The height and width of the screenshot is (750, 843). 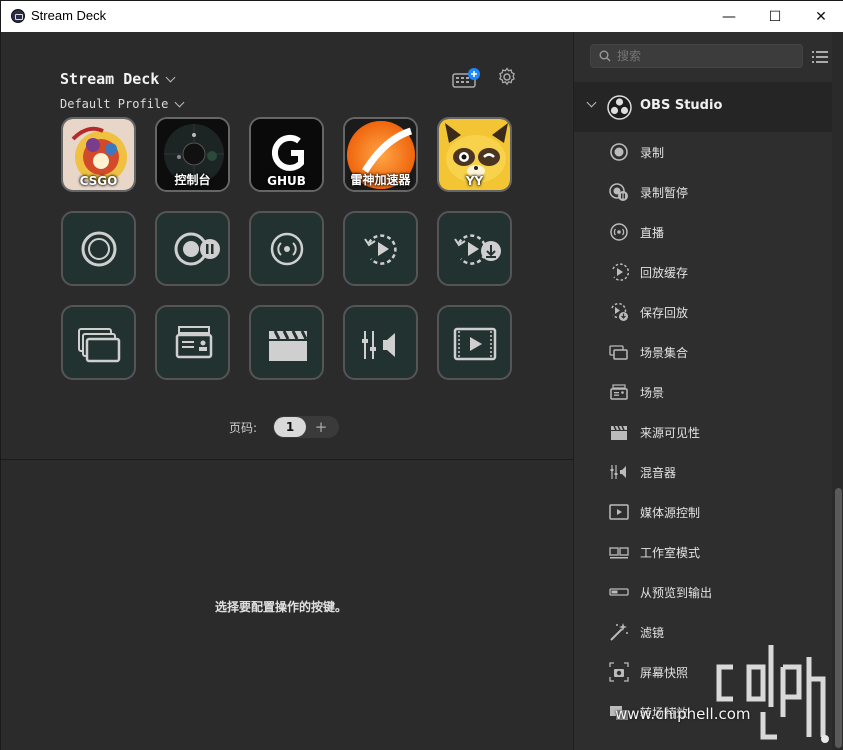 What do you see at coordinates (243, 427) in the screenshot?
I see `page-label: 页码:` at bounding box center [243, 427].